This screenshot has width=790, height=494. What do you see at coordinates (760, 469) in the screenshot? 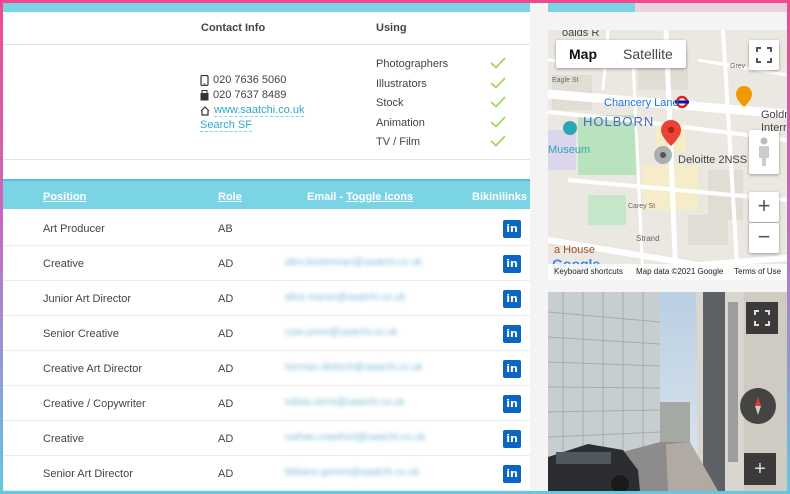
I see `street-view-zoom-in-button: +` at bounding box center [760, 469].